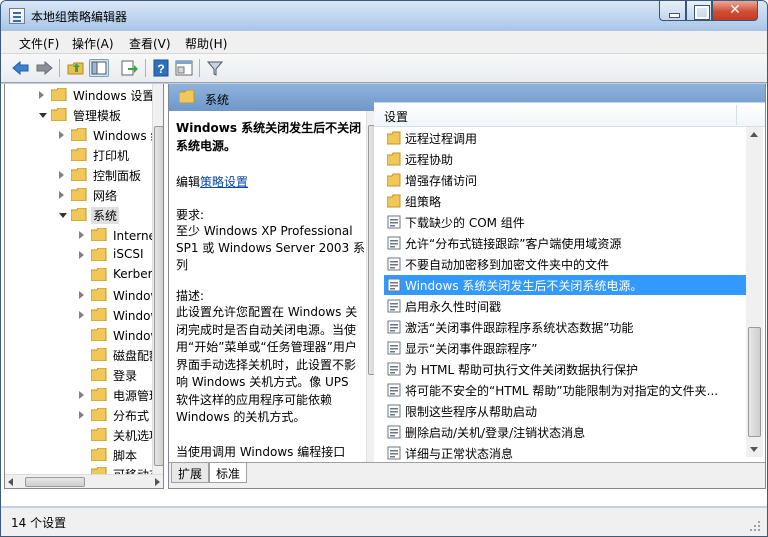 This screenshot has width=768, height=537. What do you see at coordinates (736, 115) in the screenshot?
I see `column-divider` at bounding box center [736, 115].